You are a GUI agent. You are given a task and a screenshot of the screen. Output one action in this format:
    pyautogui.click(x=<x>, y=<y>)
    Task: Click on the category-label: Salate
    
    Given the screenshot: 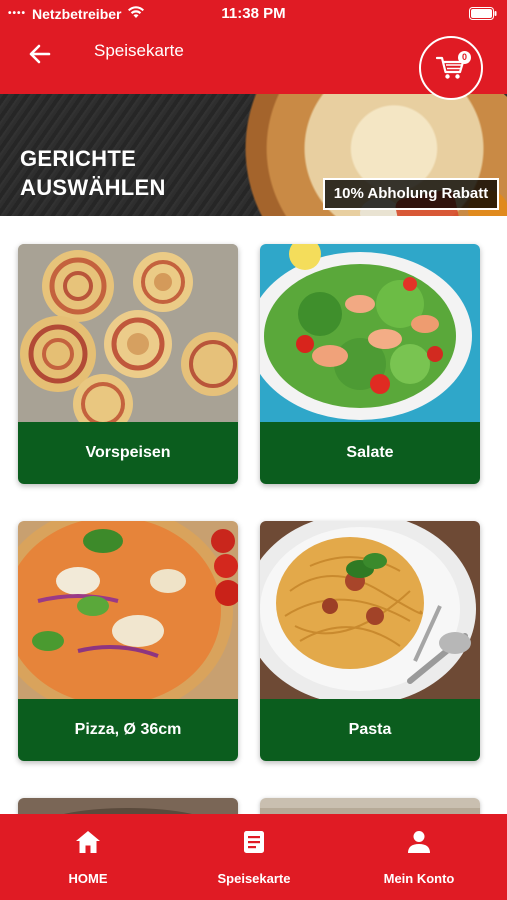 What is the action you would take?
    pyautogui.click(x=370, y=453)
    